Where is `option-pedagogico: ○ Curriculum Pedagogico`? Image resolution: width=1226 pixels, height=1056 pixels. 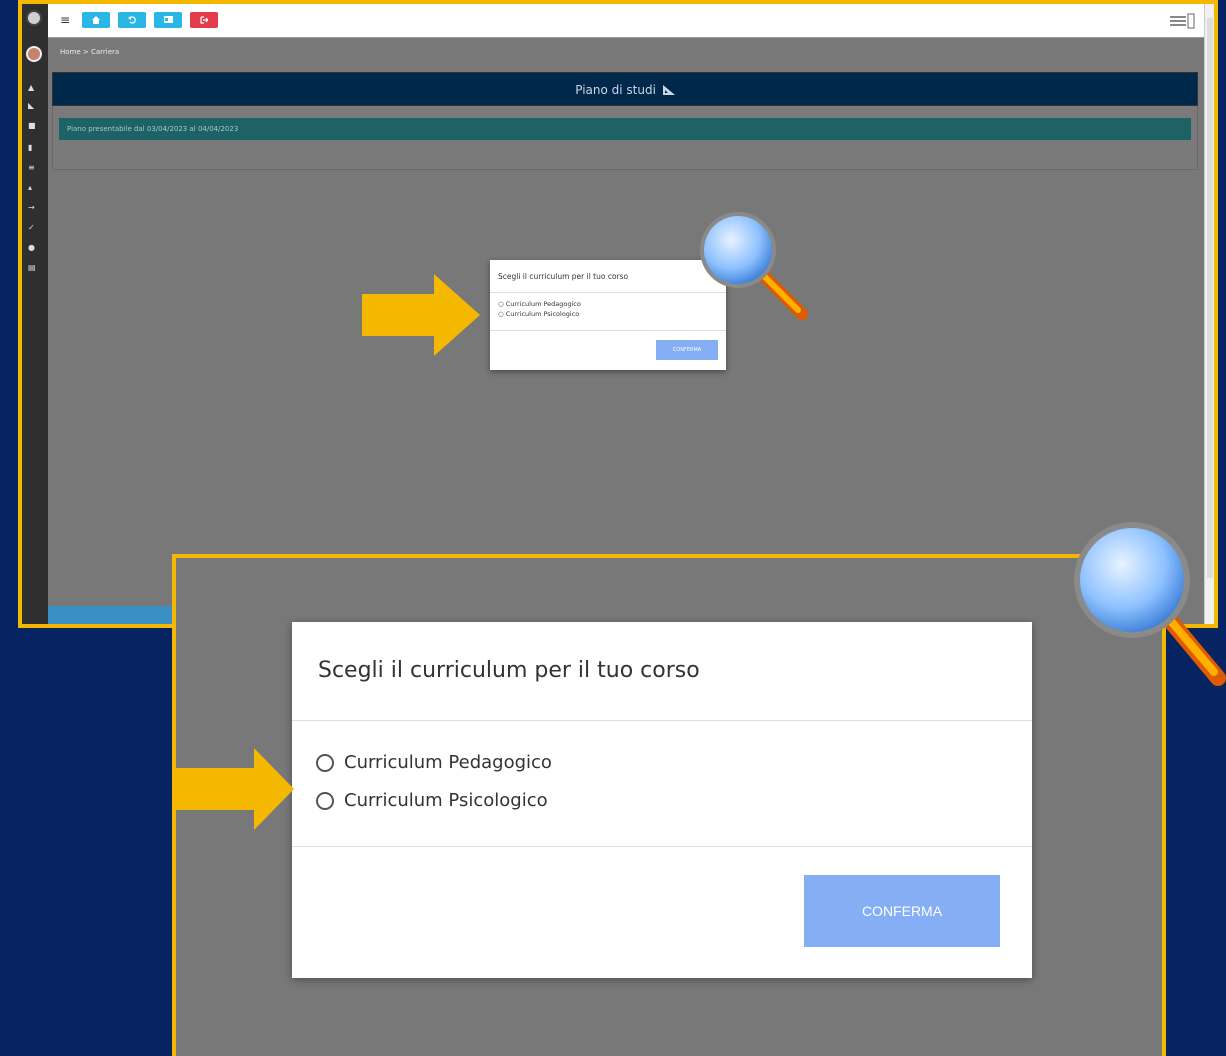
option-pedagogico: ○ Curriculum Pedagogico is located at coordinates (539, 304).